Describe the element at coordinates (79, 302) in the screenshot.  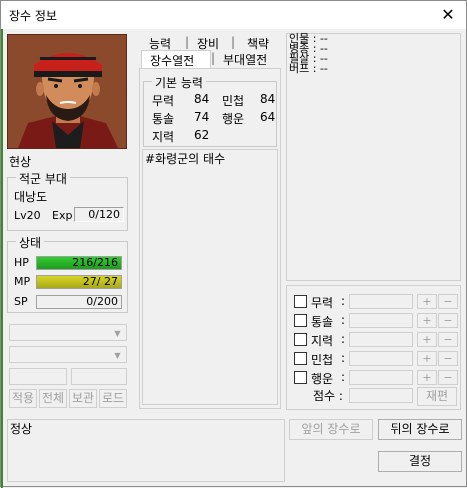
I see `sp-bar: 0/200` at that location.